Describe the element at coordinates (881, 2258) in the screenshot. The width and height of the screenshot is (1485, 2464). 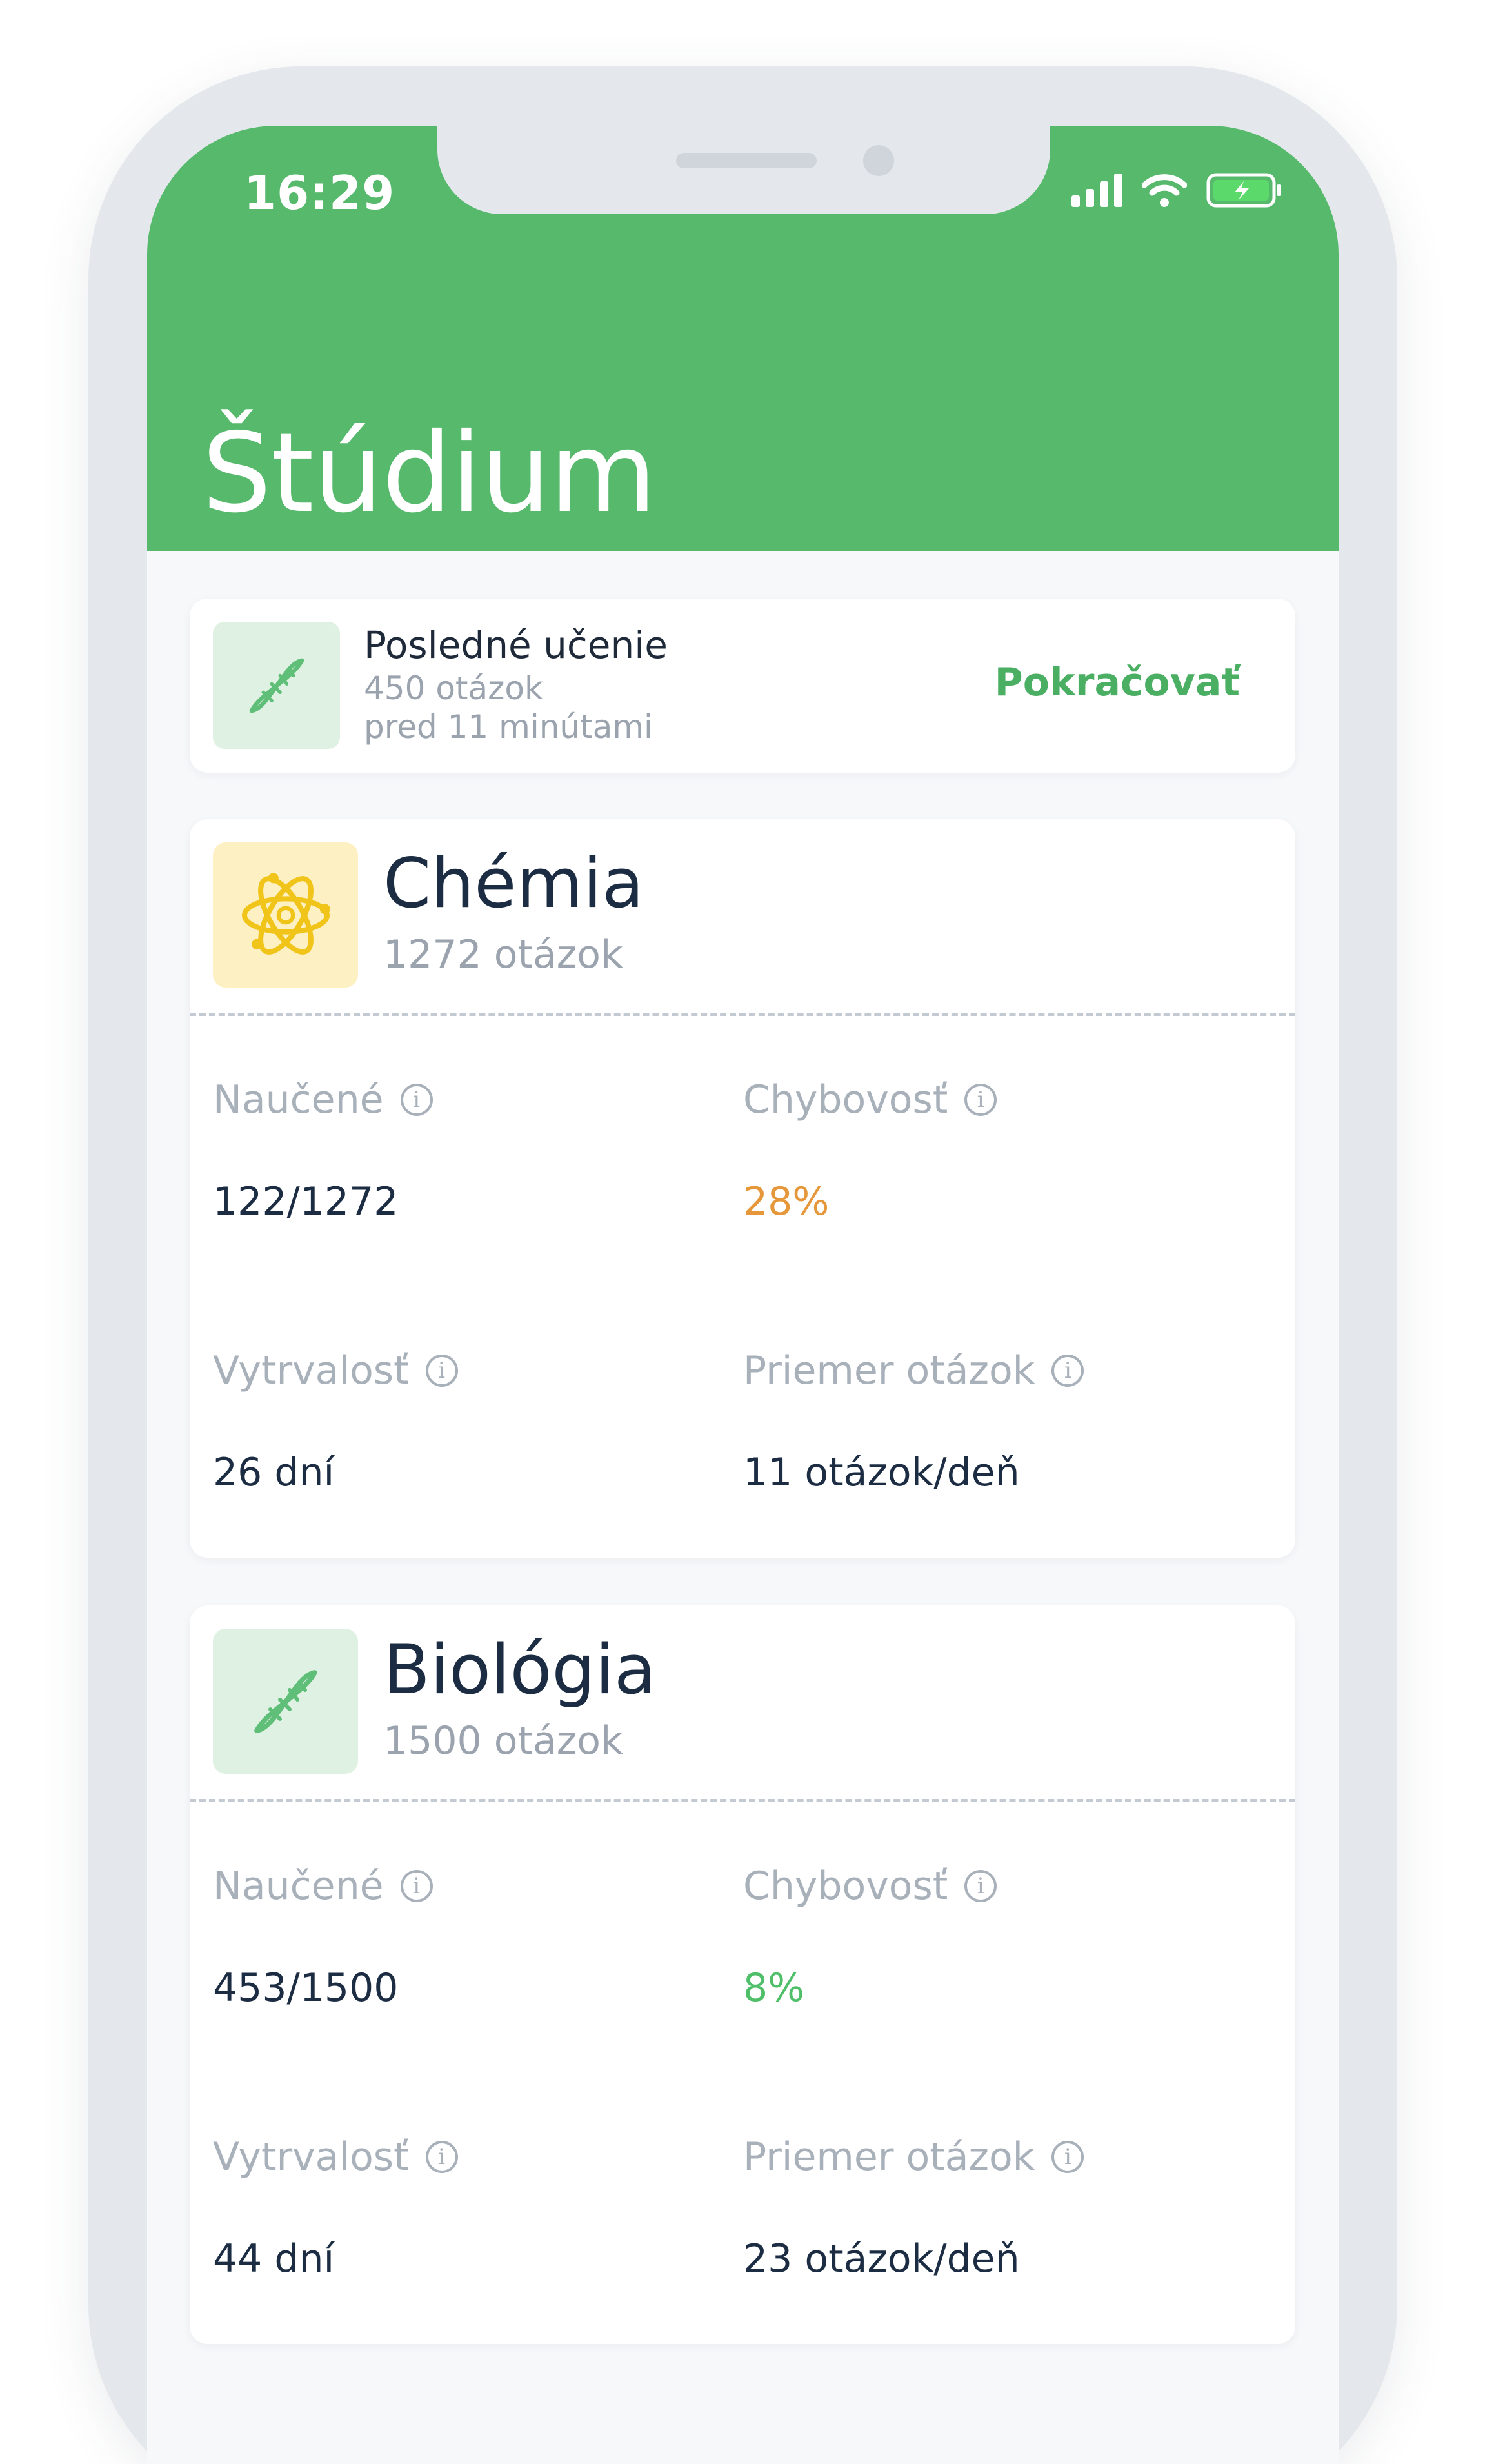
I see `average-value: 23 otázok/deň` at that location.